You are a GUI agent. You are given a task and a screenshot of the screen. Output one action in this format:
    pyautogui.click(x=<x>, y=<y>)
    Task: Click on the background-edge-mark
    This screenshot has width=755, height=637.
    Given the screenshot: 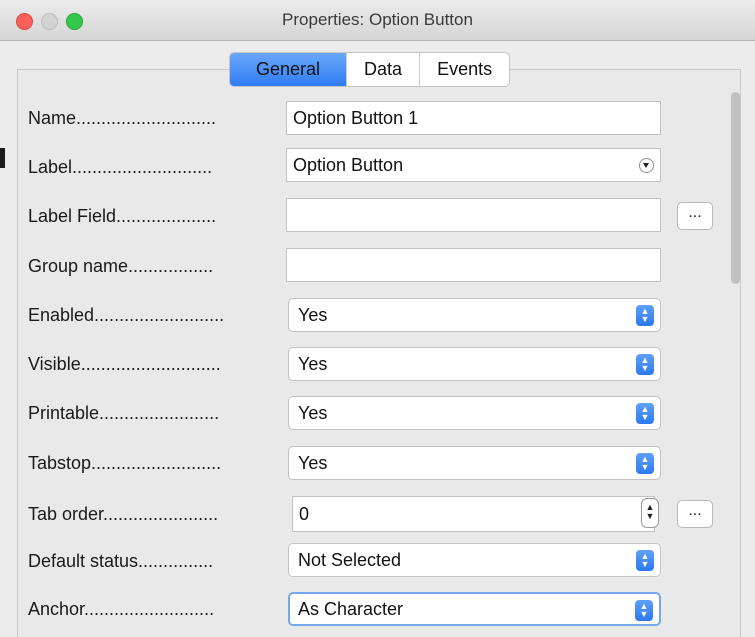 What is the action you would take?
    pyautogui.click(x=2, y=158)
    